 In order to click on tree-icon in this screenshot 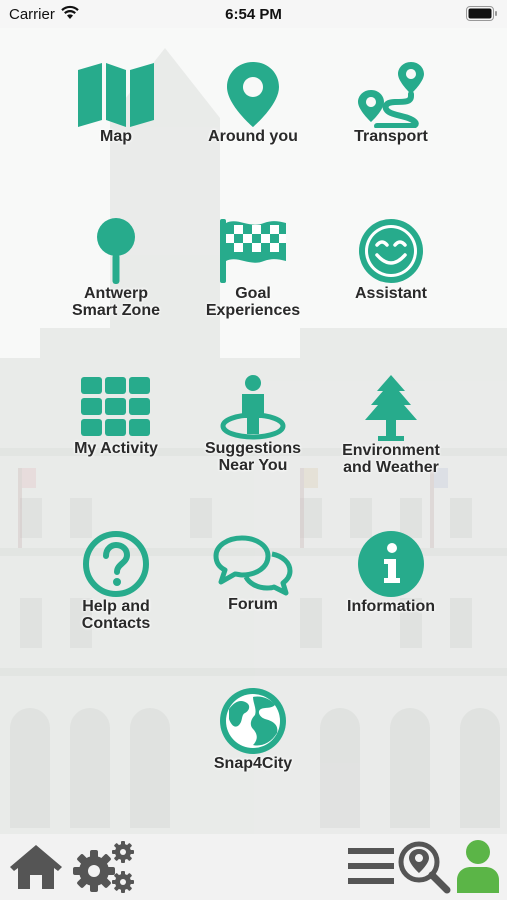, I will do `click(391, 408)`.